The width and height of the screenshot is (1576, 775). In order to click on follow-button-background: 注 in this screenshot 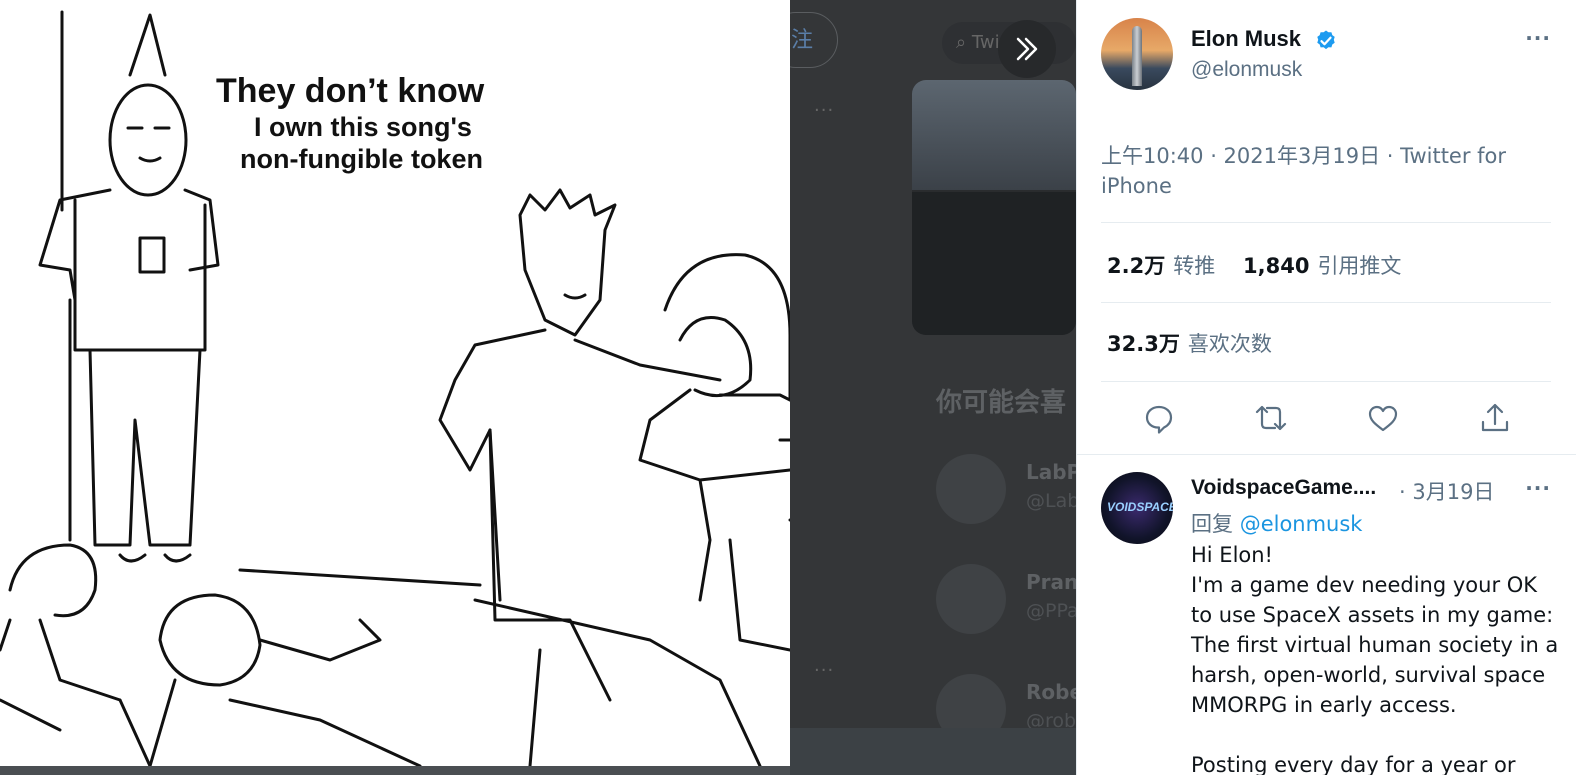, I will do `click(814, 40)`.